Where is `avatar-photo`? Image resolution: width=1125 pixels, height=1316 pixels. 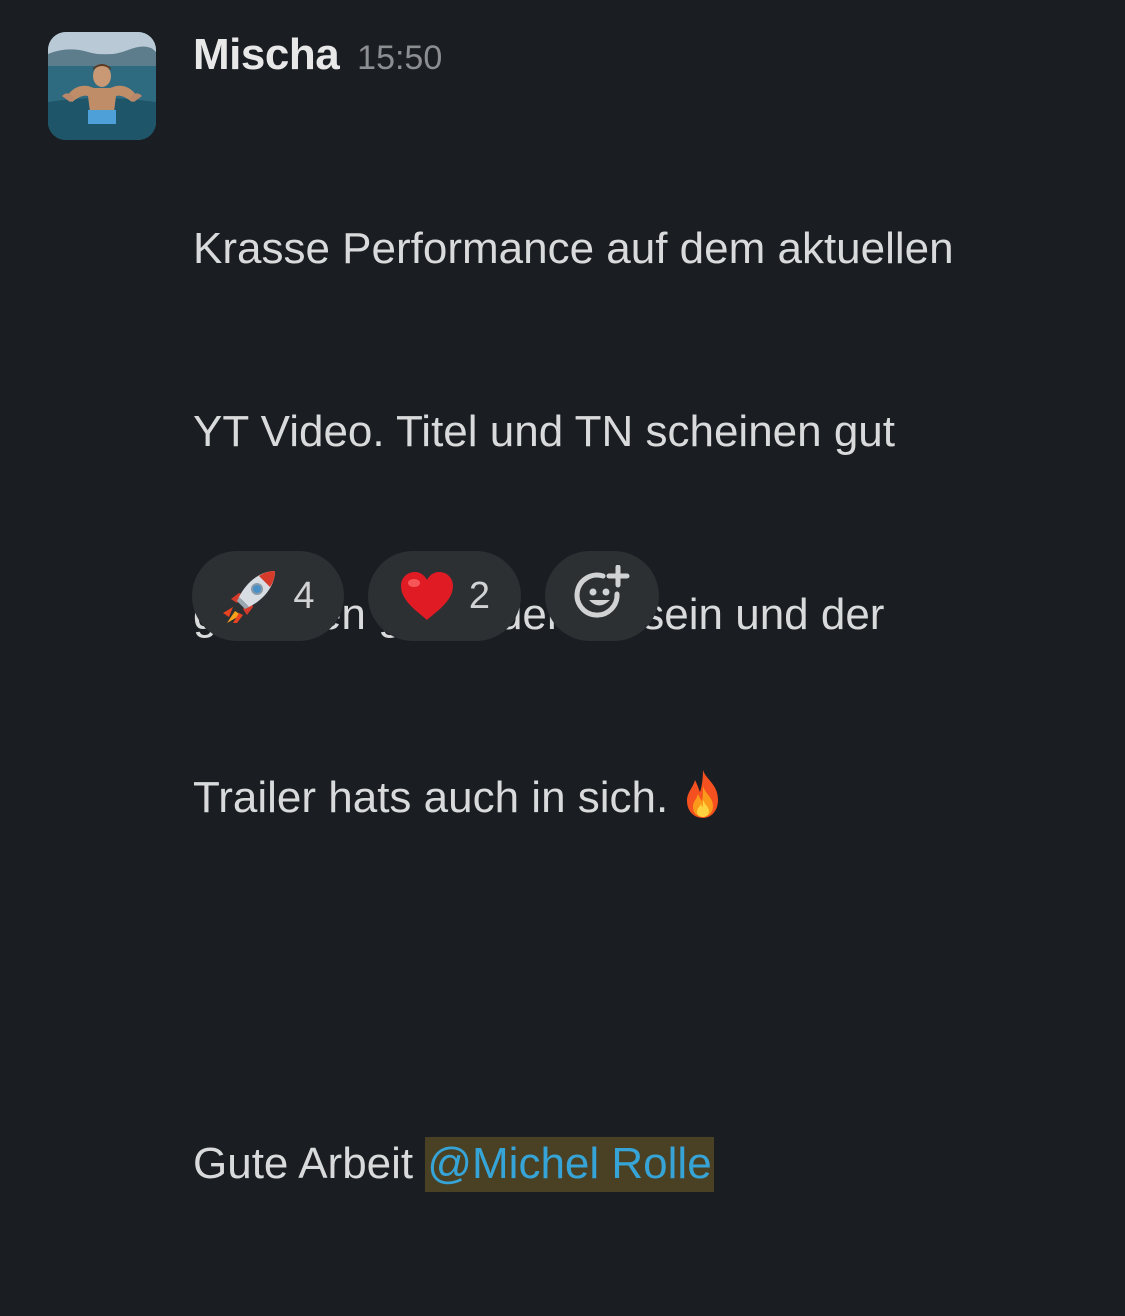
avatar-photo is located at coordinates (102, 86).